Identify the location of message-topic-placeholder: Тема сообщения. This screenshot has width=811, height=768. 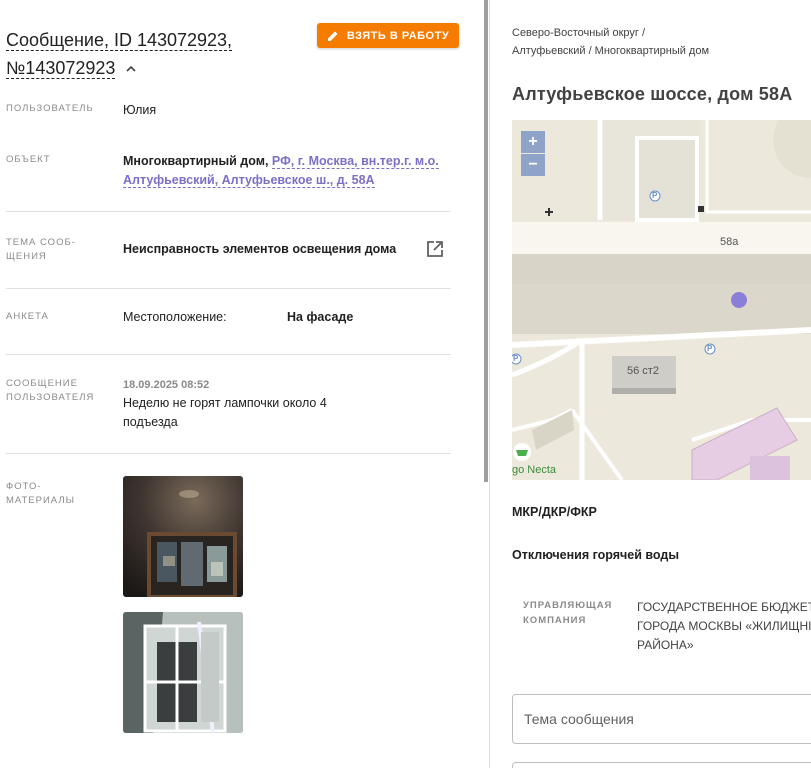
(579, 719).